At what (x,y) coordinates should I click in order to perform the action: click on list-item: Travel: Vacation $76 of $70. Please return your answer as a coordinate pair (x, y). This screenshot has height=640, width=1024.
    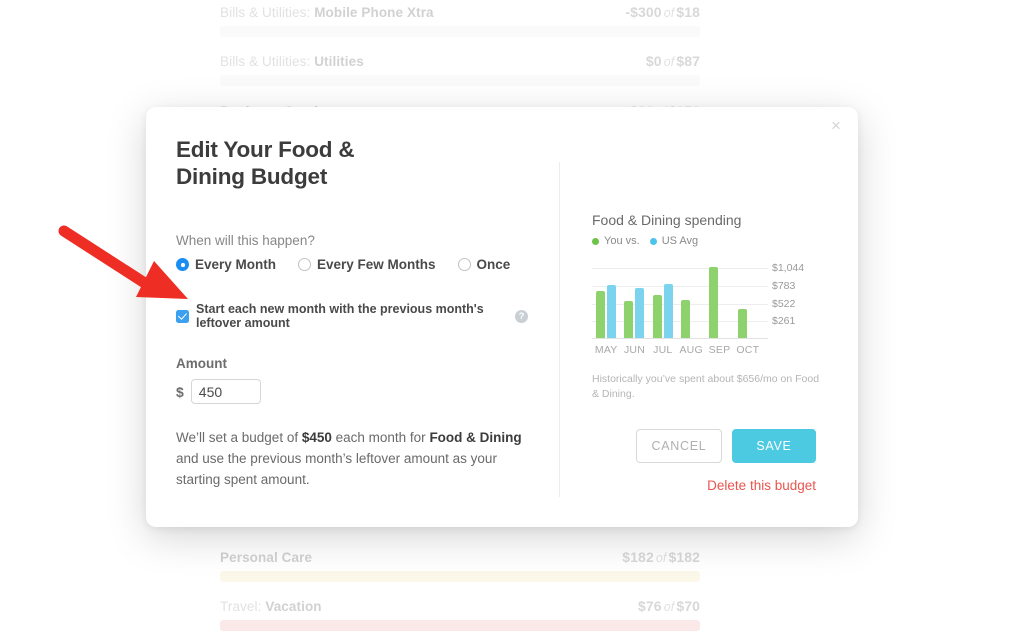
    Looking at the image, I should click on (460, 614).